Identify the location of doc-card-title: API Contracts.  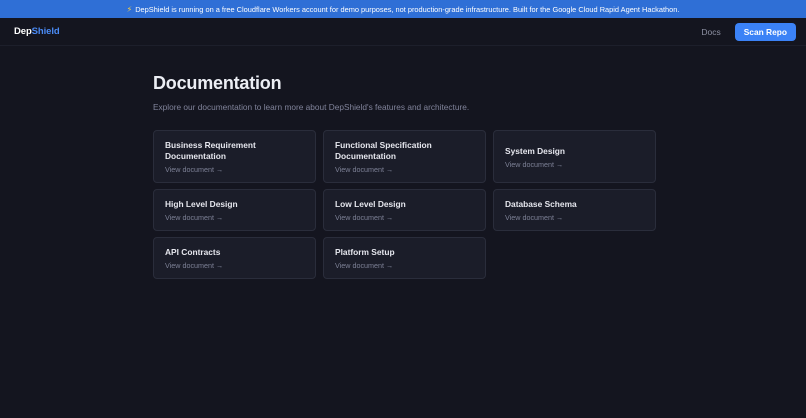
(193, 252).